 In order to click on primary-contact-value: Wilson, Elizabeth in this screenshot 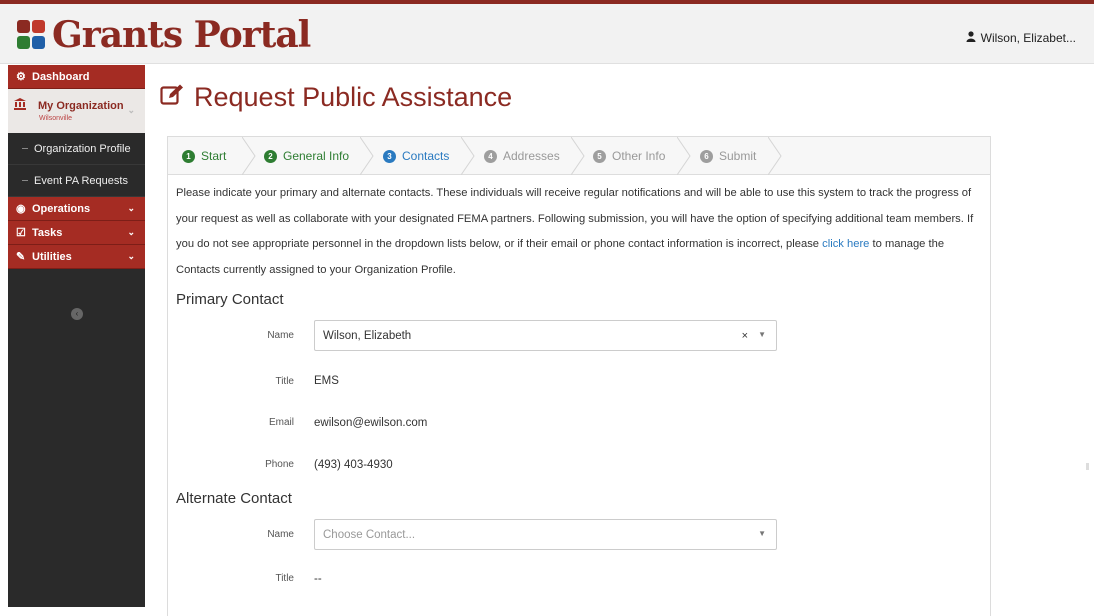, I will do `click(367, 335)`.